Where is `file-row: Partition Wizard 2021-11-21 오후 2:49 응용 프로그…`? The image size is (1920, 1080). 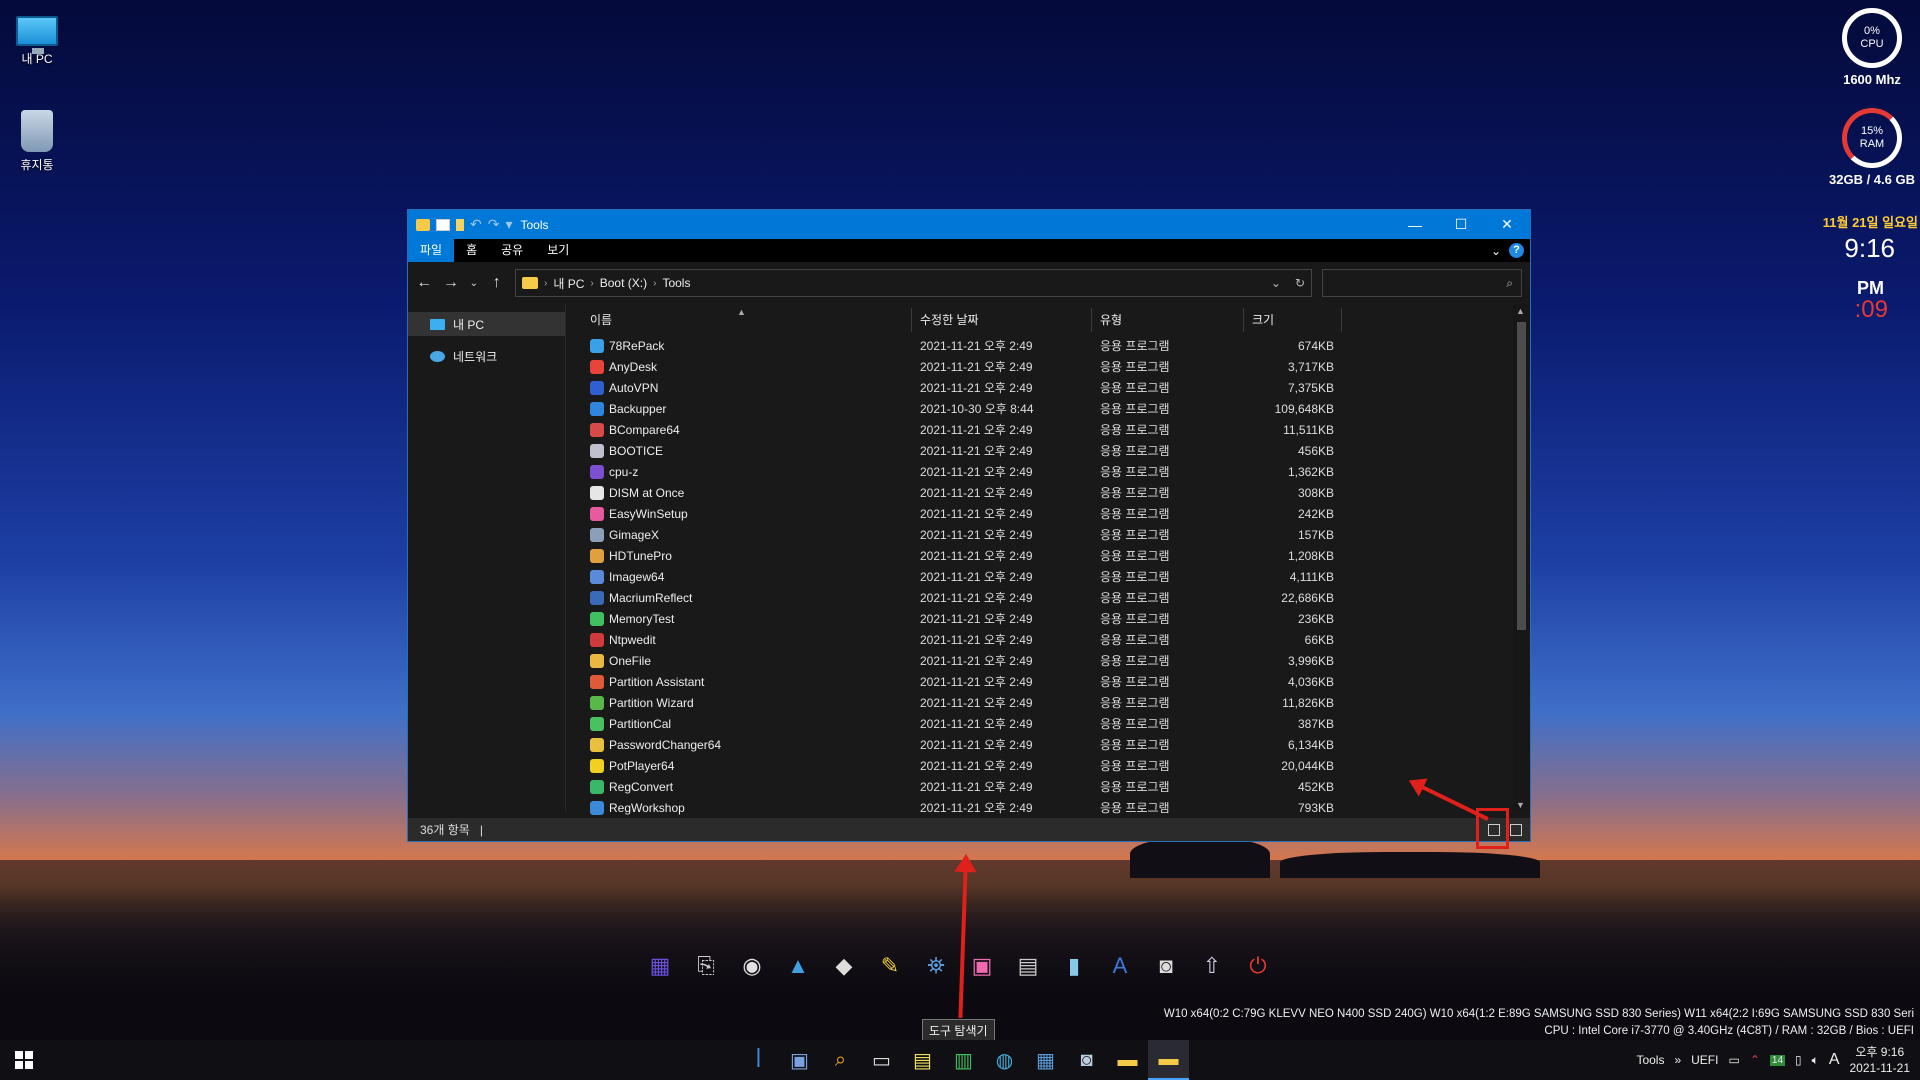
file-row: Partition Wizard 2021-11-21 오후 2:49 응용 프로그… is located at coordinates (1056, 702).